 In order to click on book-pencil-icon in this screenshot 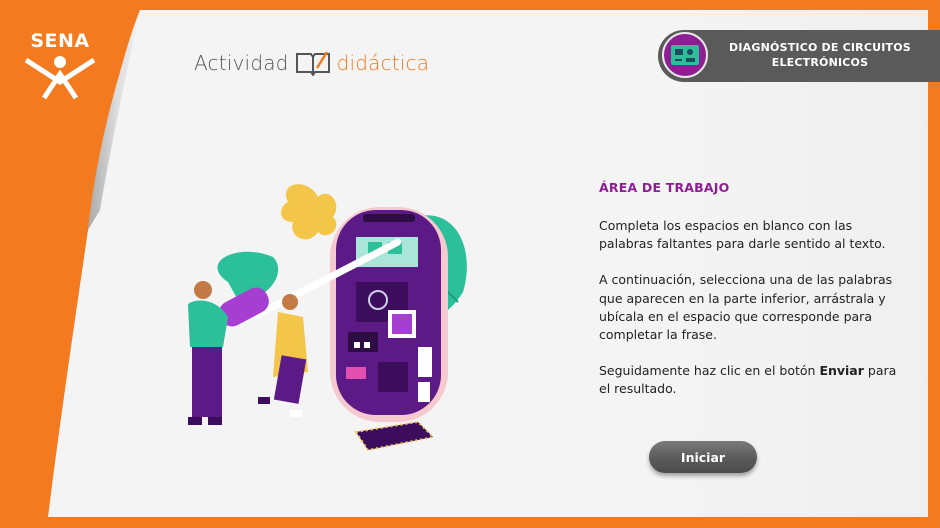, I will do `click(312, 63)`.